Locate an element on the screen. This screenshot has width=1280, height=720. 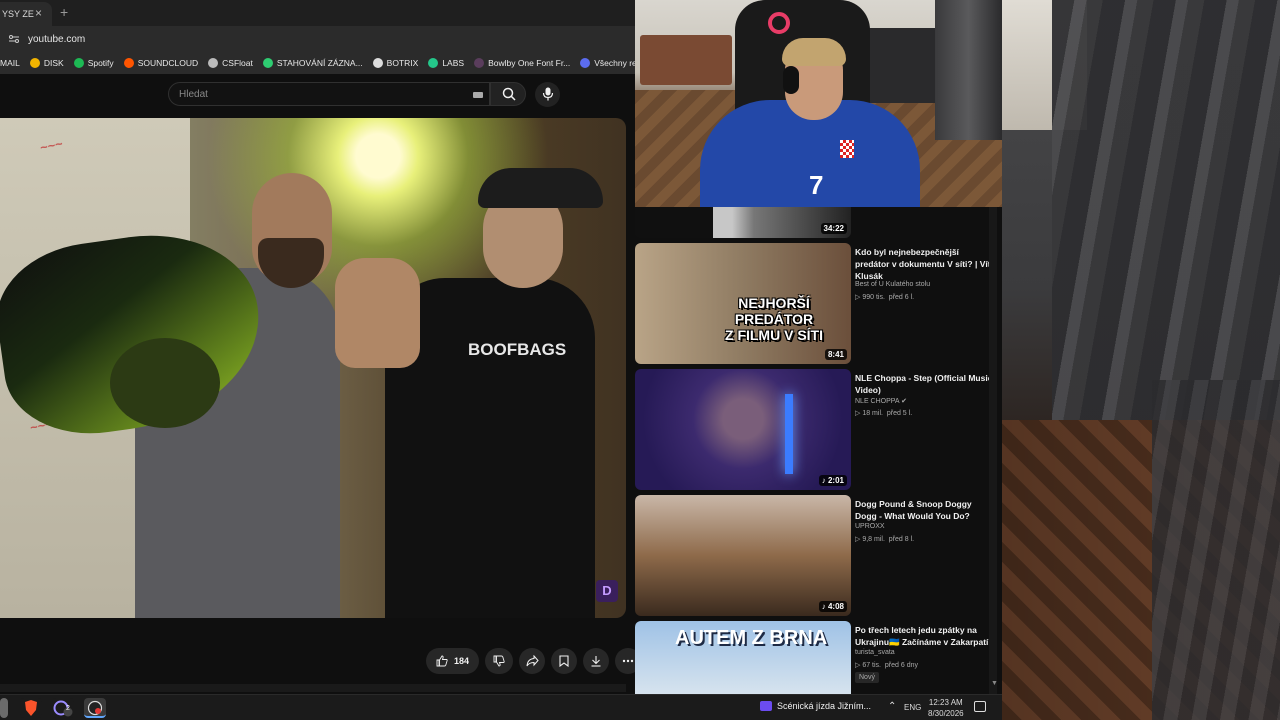
video-meta: ▷ 990 tis. před 6 l. is located at coordinates (884, 297).